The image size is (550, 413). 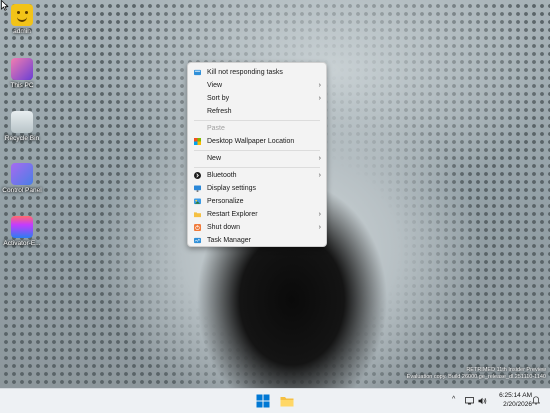 I want to click on menu-item-label: Refresh, so click(x=219, y=111).